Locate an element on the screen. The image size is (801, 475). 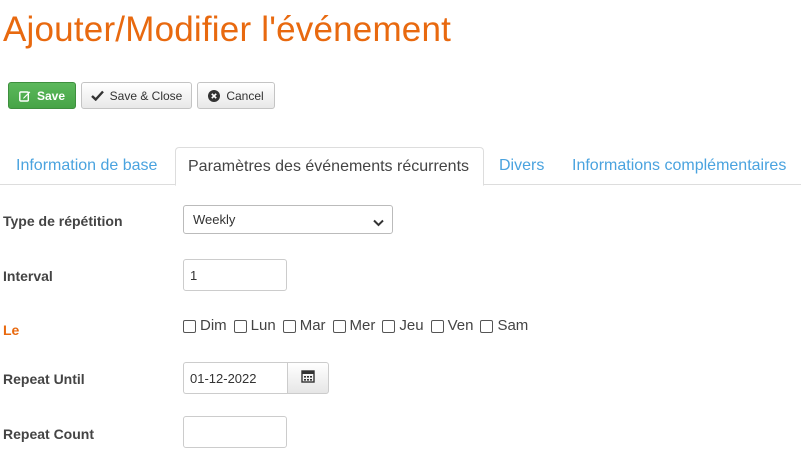
day-label: Mer is located at coordinates (362, 325).